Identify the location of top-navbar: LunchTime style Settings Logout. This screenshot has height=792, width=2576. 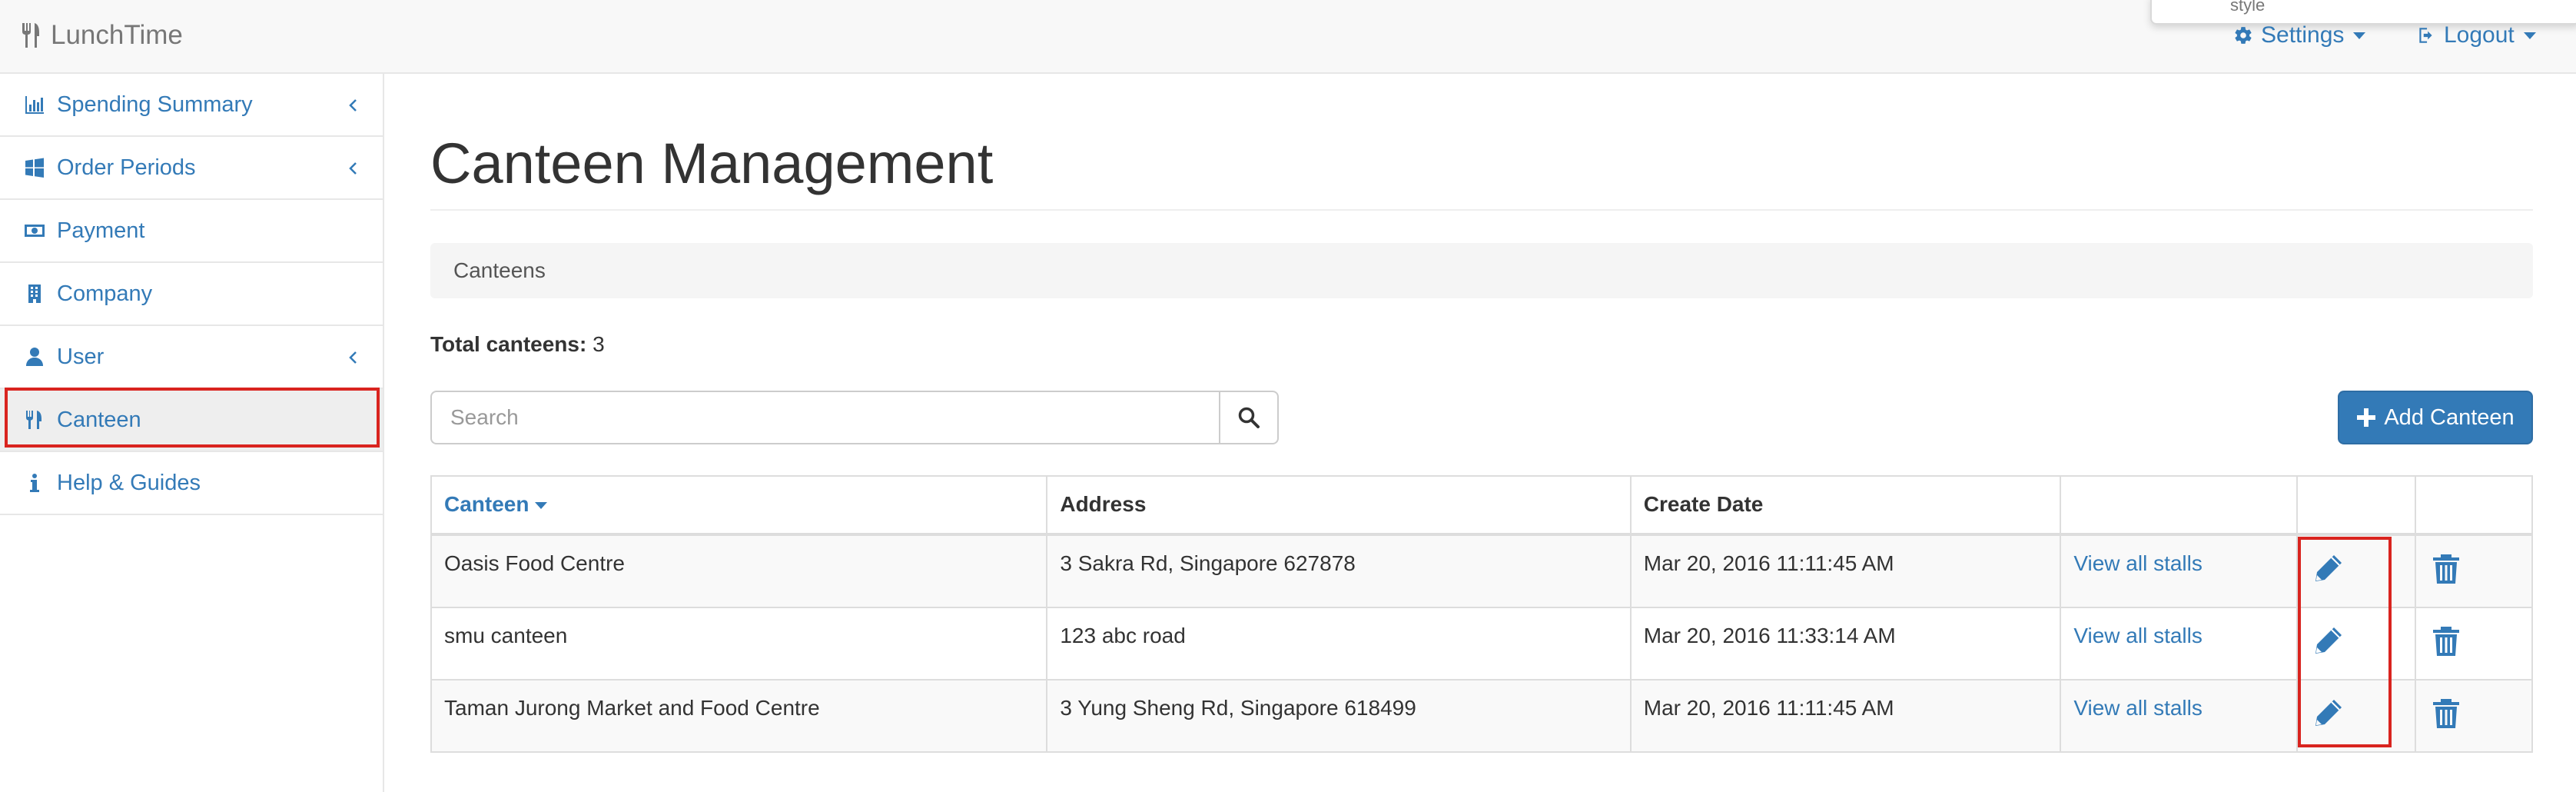
(1288, 37).